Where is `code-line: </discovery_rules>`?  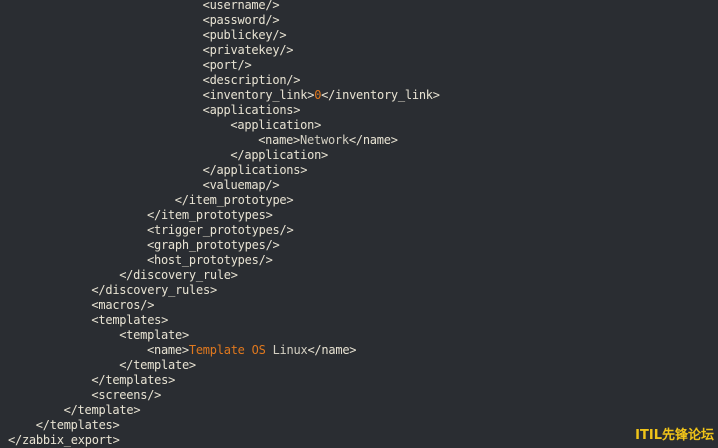 code-line: </discovery_rules> is located at coordinates (154, 290).